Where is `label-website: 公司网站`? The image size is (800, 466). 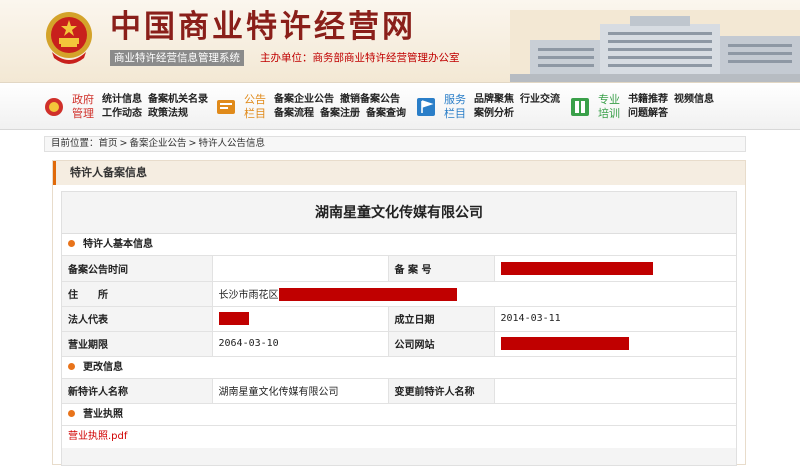
label-website: 公司网站 is located at coordinates (441, 344).